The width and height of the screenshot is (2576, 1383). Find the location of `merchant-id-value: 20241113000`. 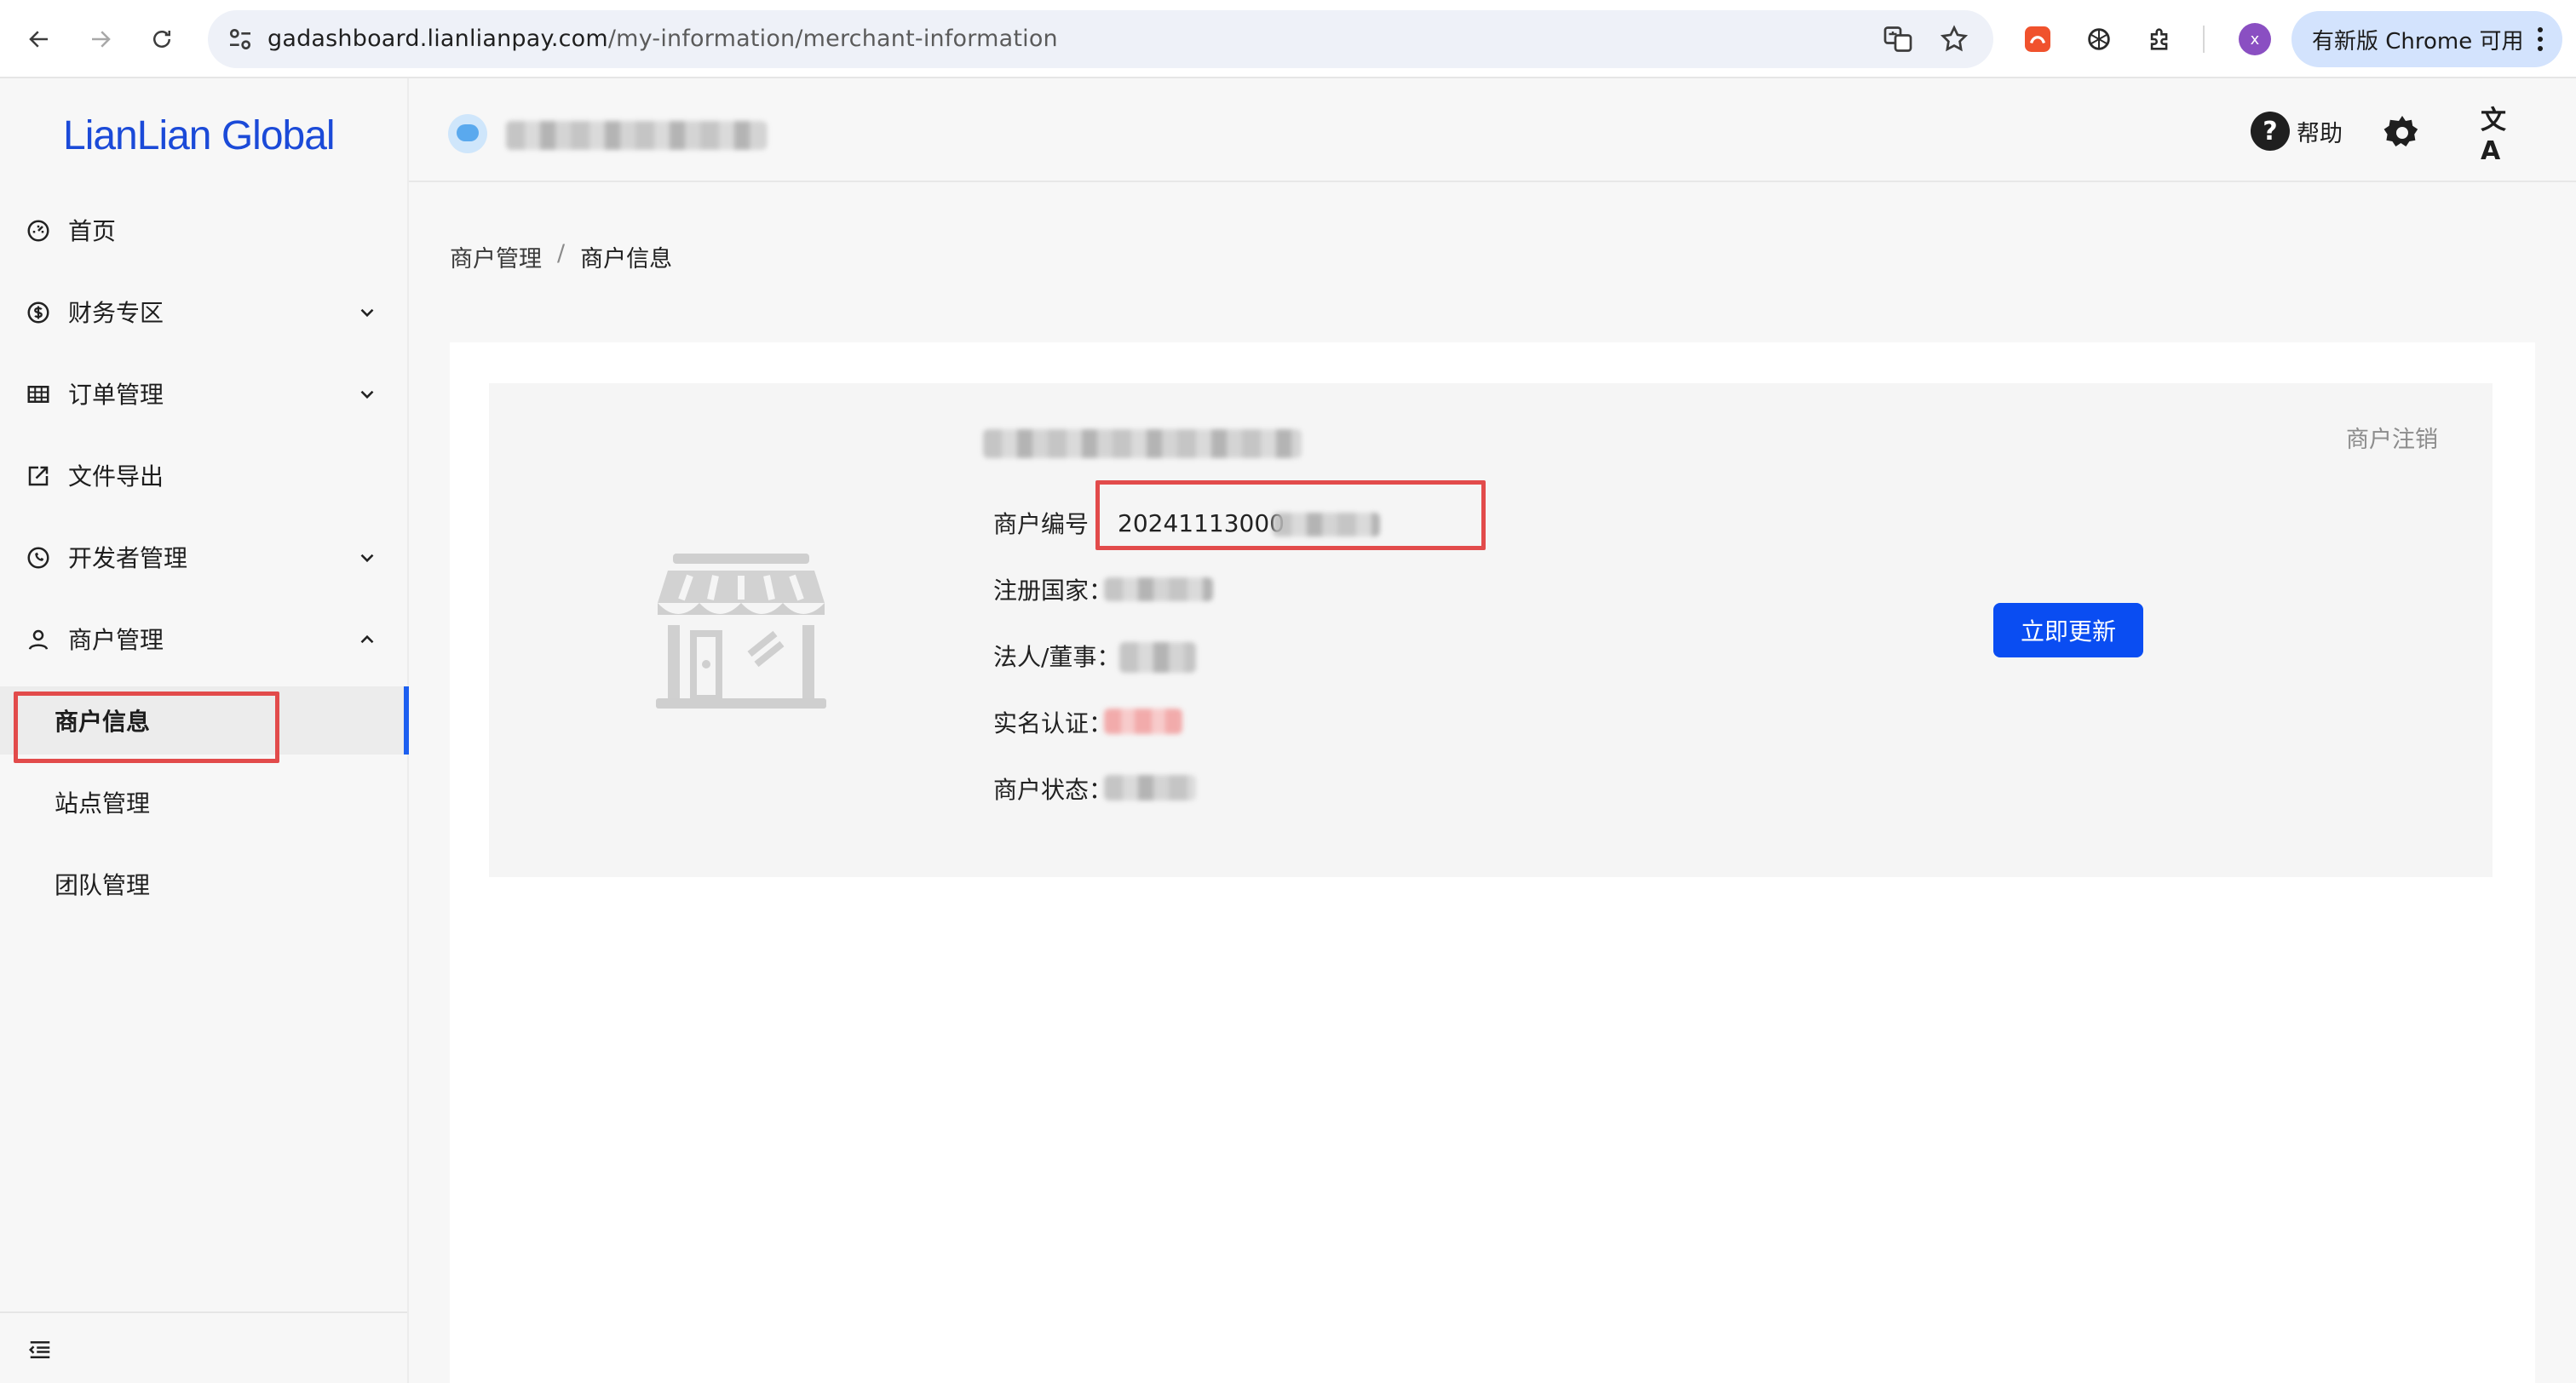

merchant-id-value: 20241113000 is located at coordinates (1201, 522).